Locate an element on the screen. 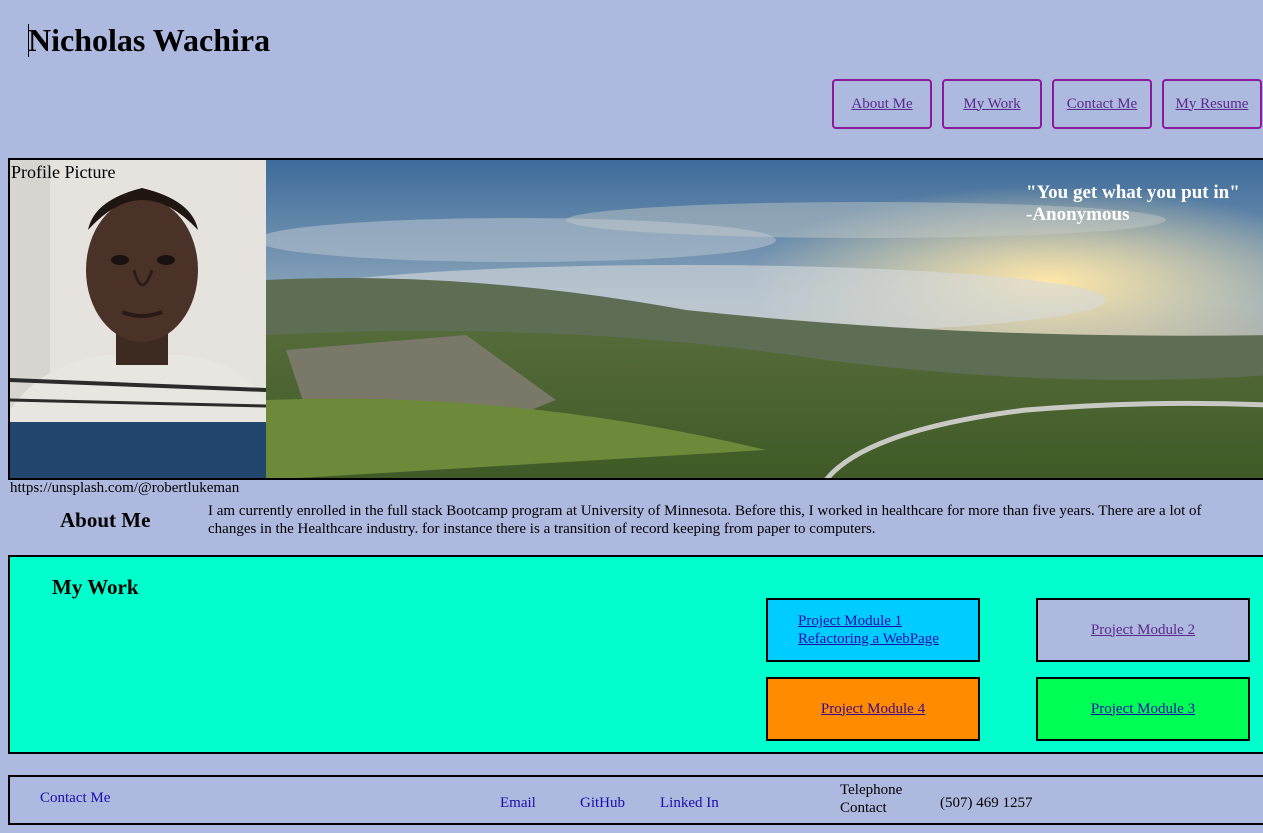  project-module-3: Project Module 3 is located at coordinates (1143, 709).